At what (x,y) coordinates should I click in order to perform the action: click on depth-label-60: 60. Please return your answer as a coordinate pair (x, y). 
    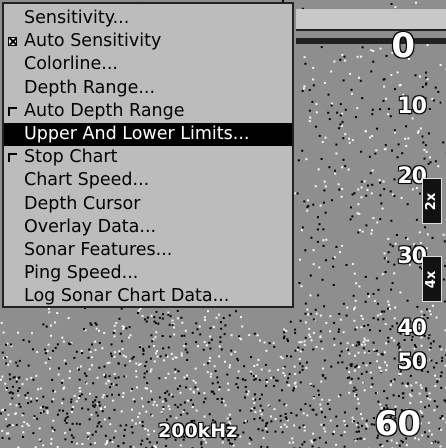
    Looking at the image, I should click on (397, 424).